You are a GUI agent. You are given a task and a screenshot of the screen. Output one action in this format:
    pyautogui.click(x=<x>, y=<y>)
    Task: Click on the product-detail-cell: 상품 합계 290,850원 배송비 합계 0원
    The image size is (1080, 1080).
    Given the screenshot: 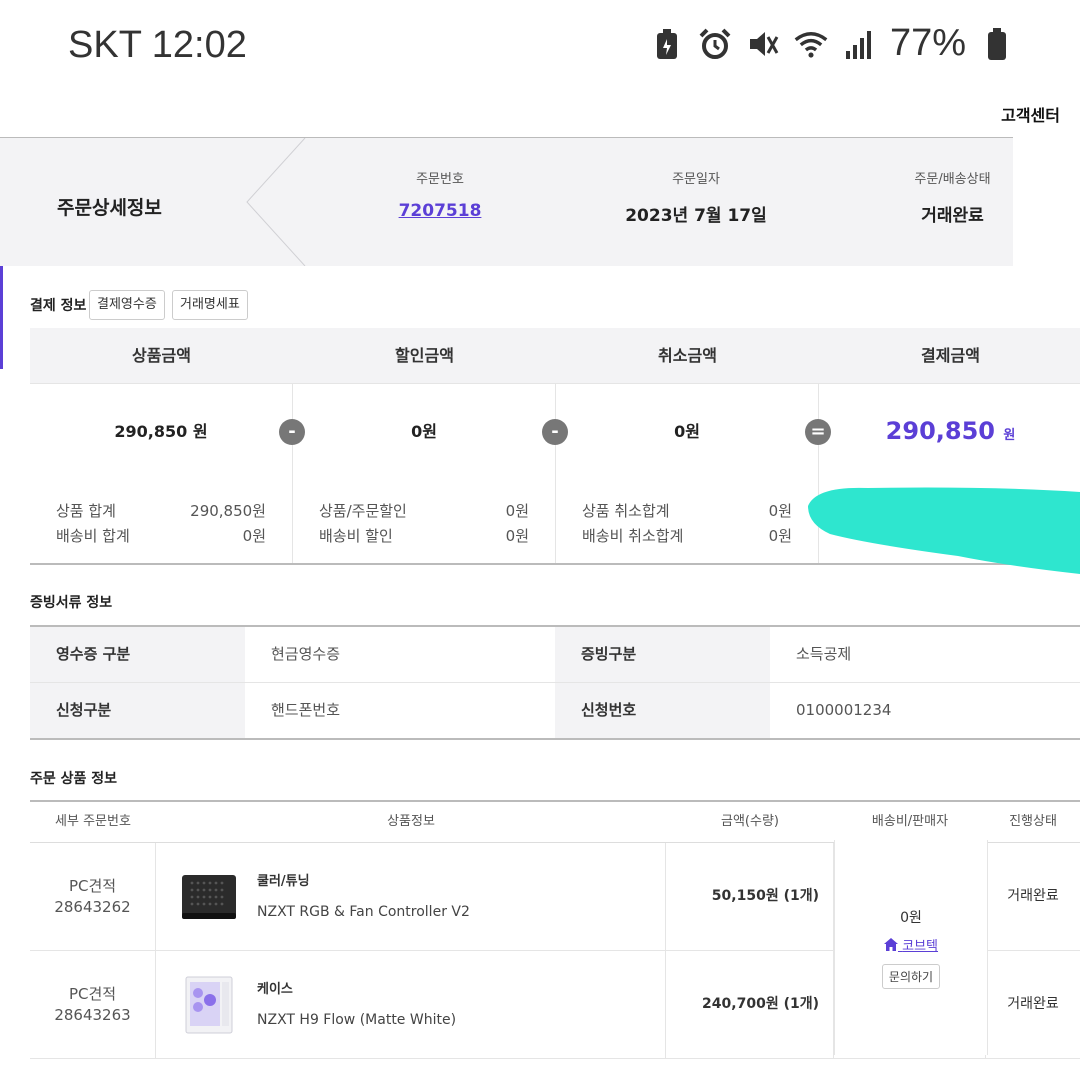 What is the action you would take?
    pyautogui.click(x=161, y=521)
    